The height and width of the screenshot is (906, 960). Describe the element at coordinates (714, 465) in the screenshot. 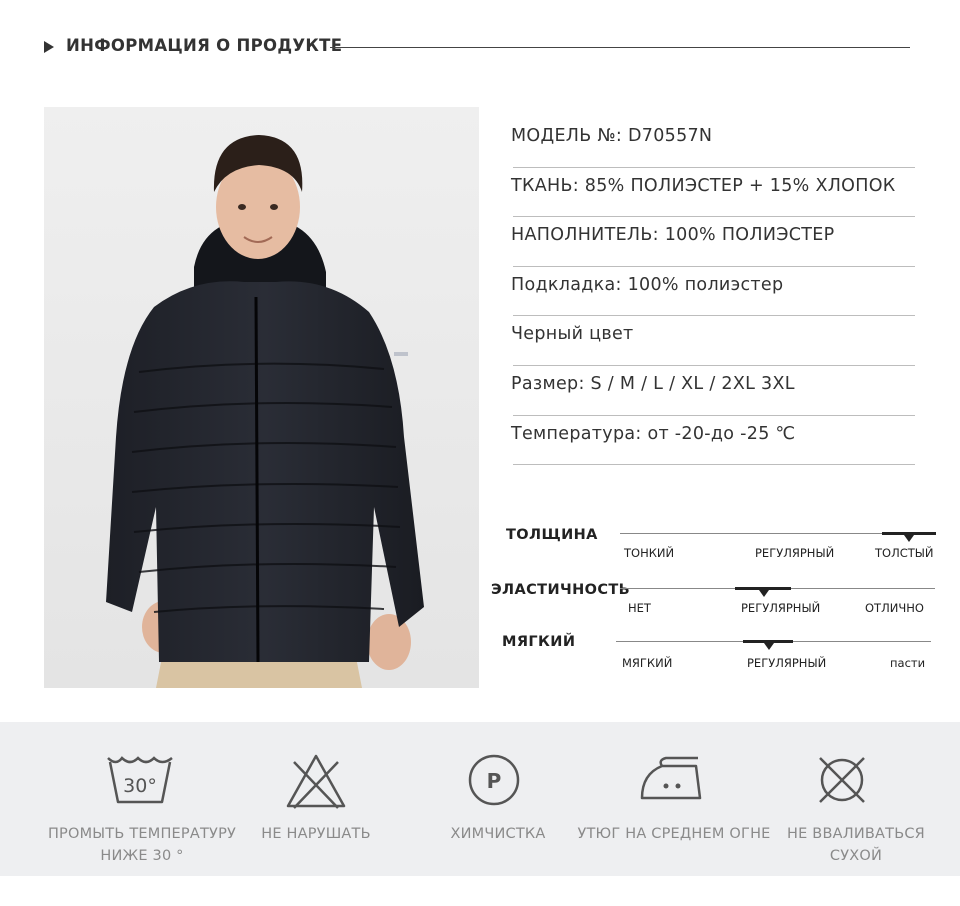

I see `divider` at that location.